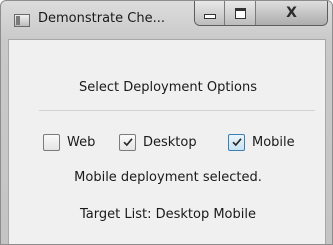  I want to click on minimize-icon, so click(209, 16).